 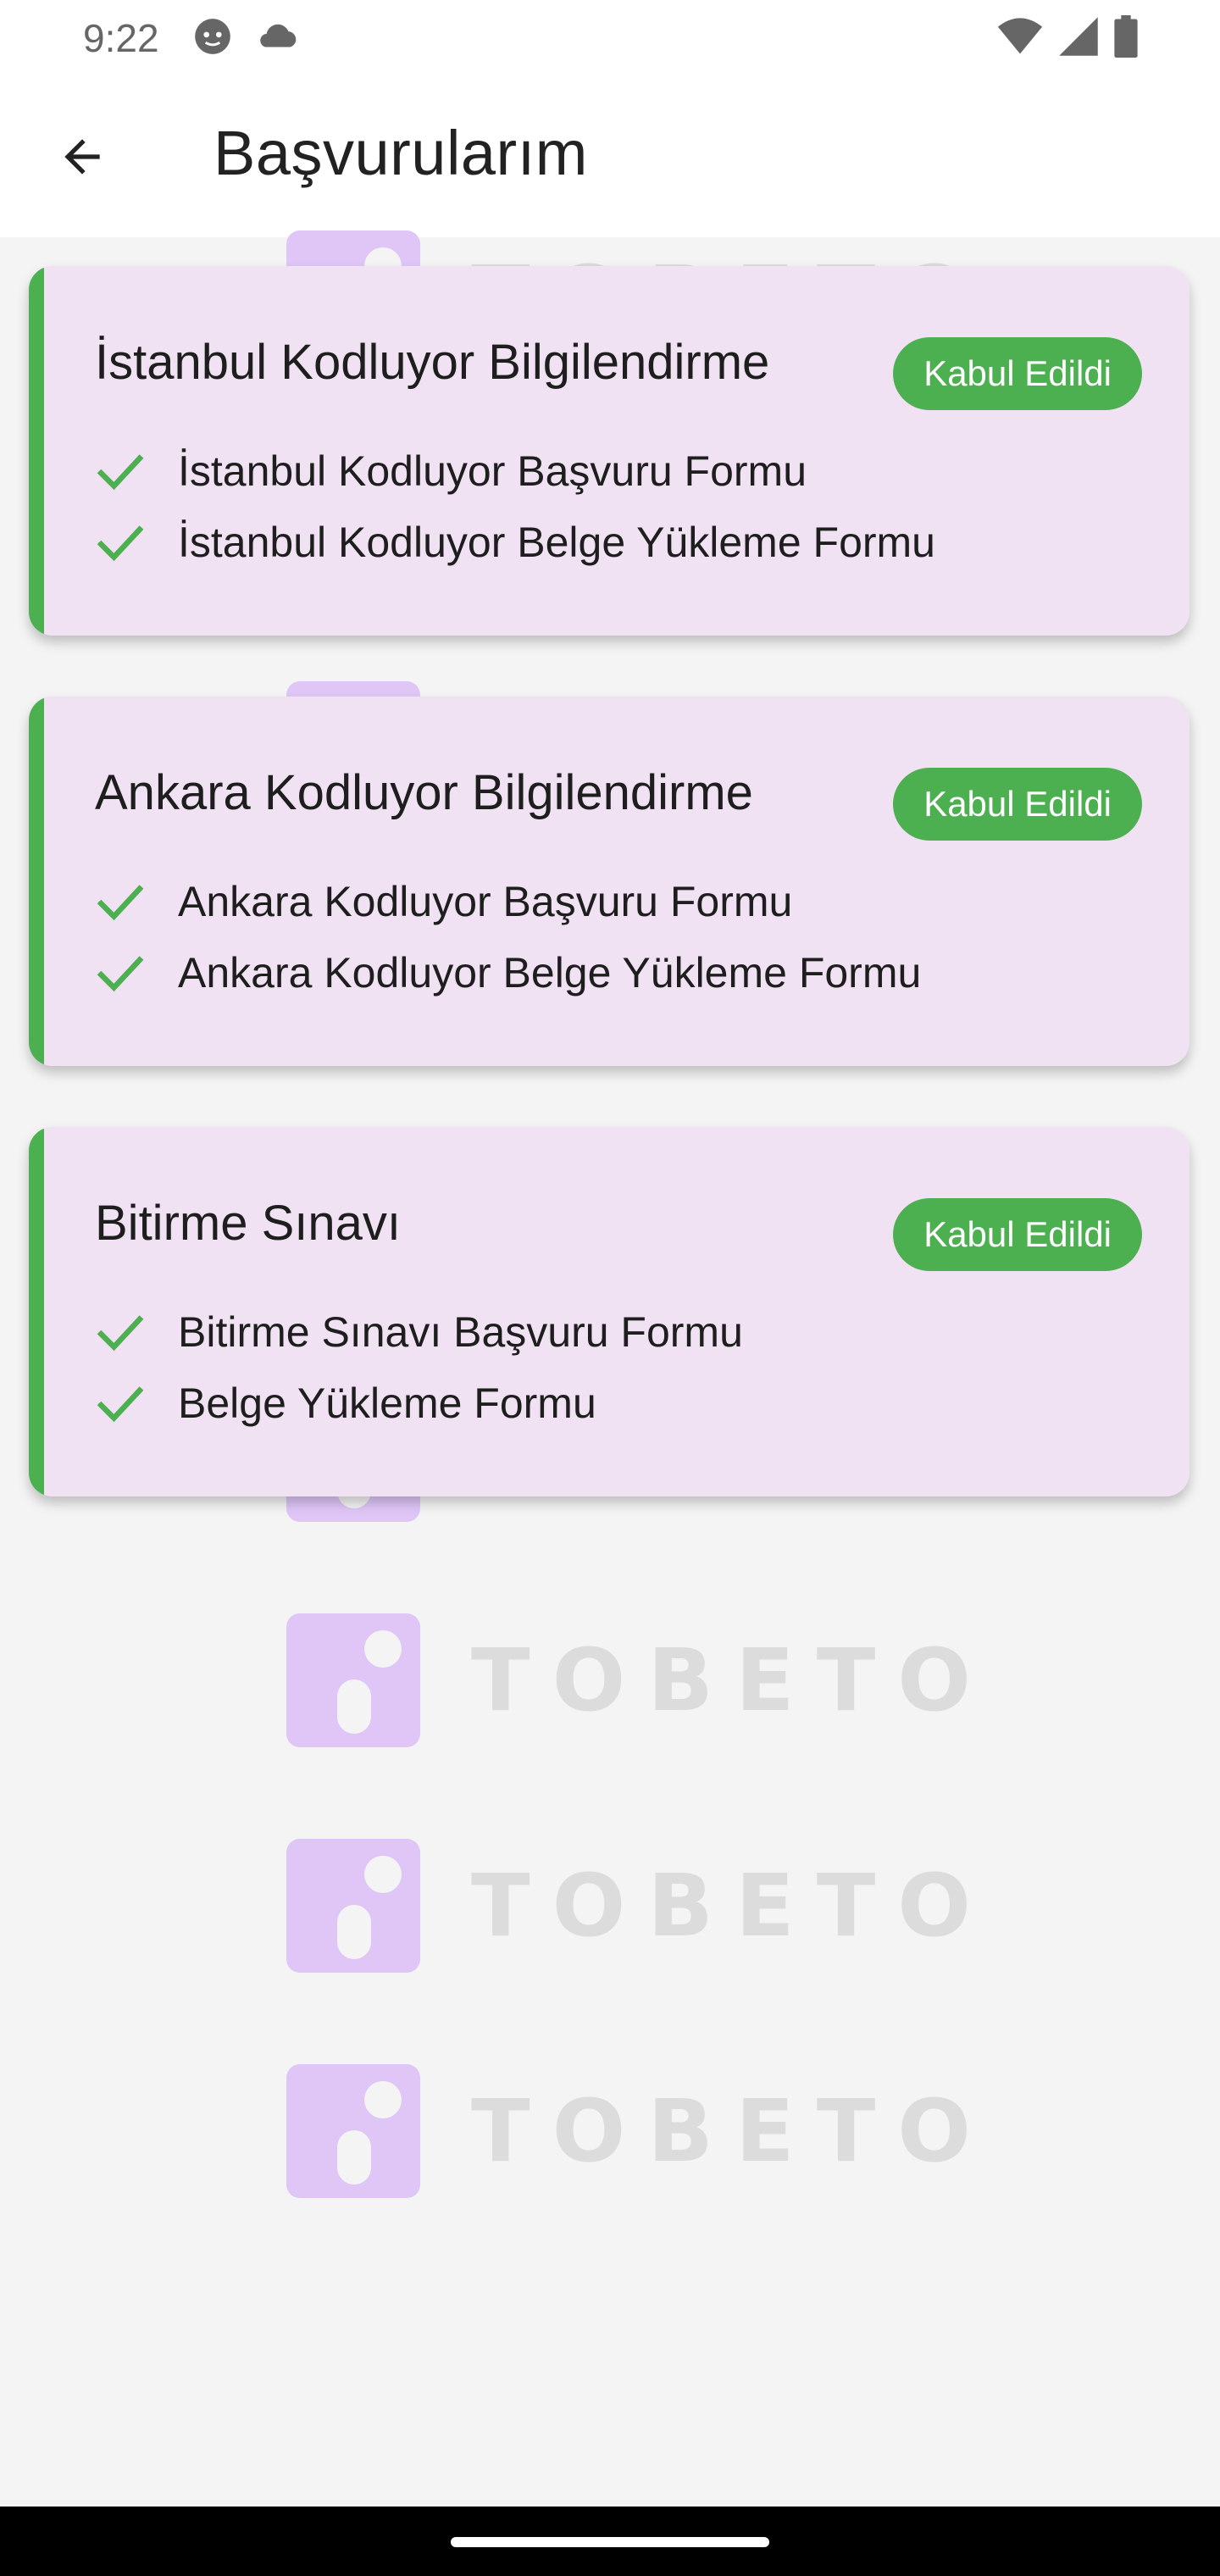 I want to click on status-time: 9:22, so click(x=121, y=38).